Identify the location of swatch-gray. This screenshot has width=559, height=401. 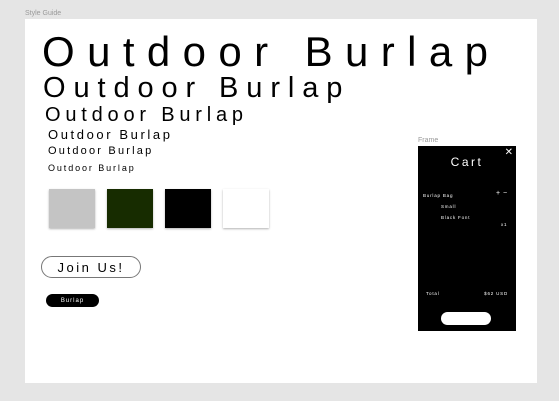
(72, 208).